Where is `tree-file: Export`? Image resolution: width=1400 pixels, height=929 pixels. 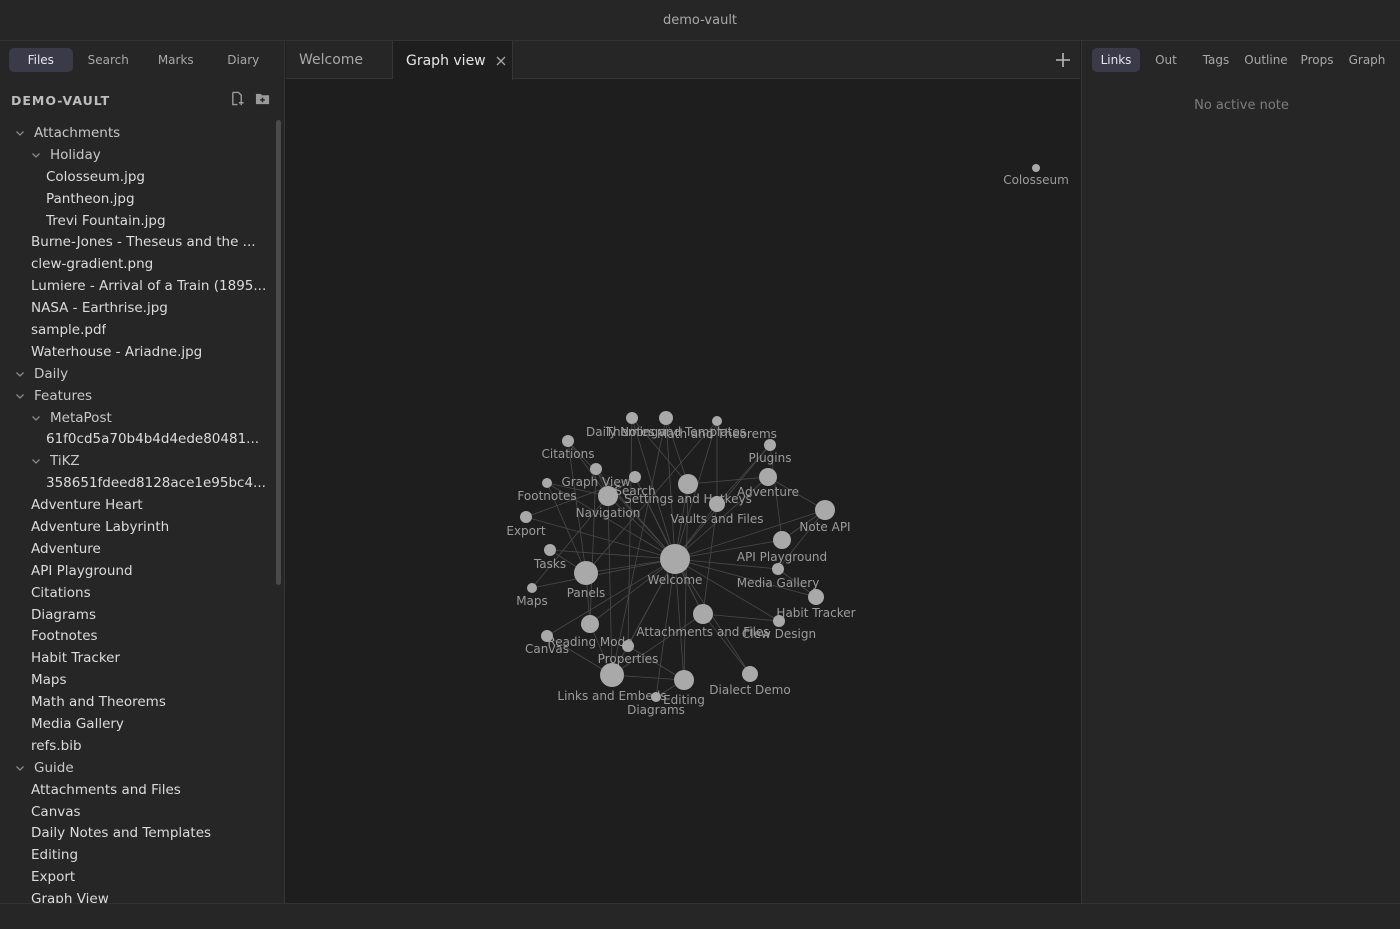
tree-file: Export is located at coordinates (142, 877).